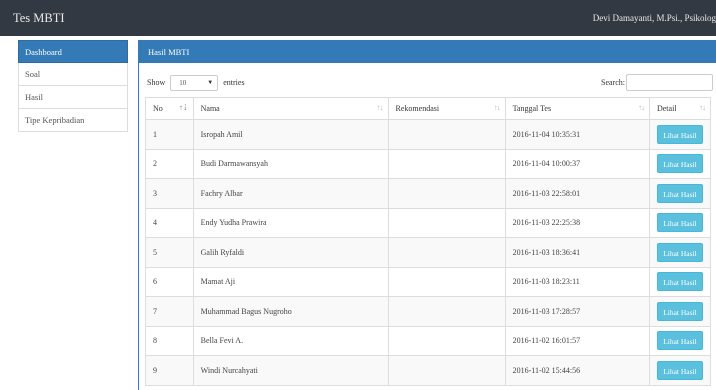  Describe the element at coordinates (169, 370) in the screenshot. I see `cell-no: 9` at that location.